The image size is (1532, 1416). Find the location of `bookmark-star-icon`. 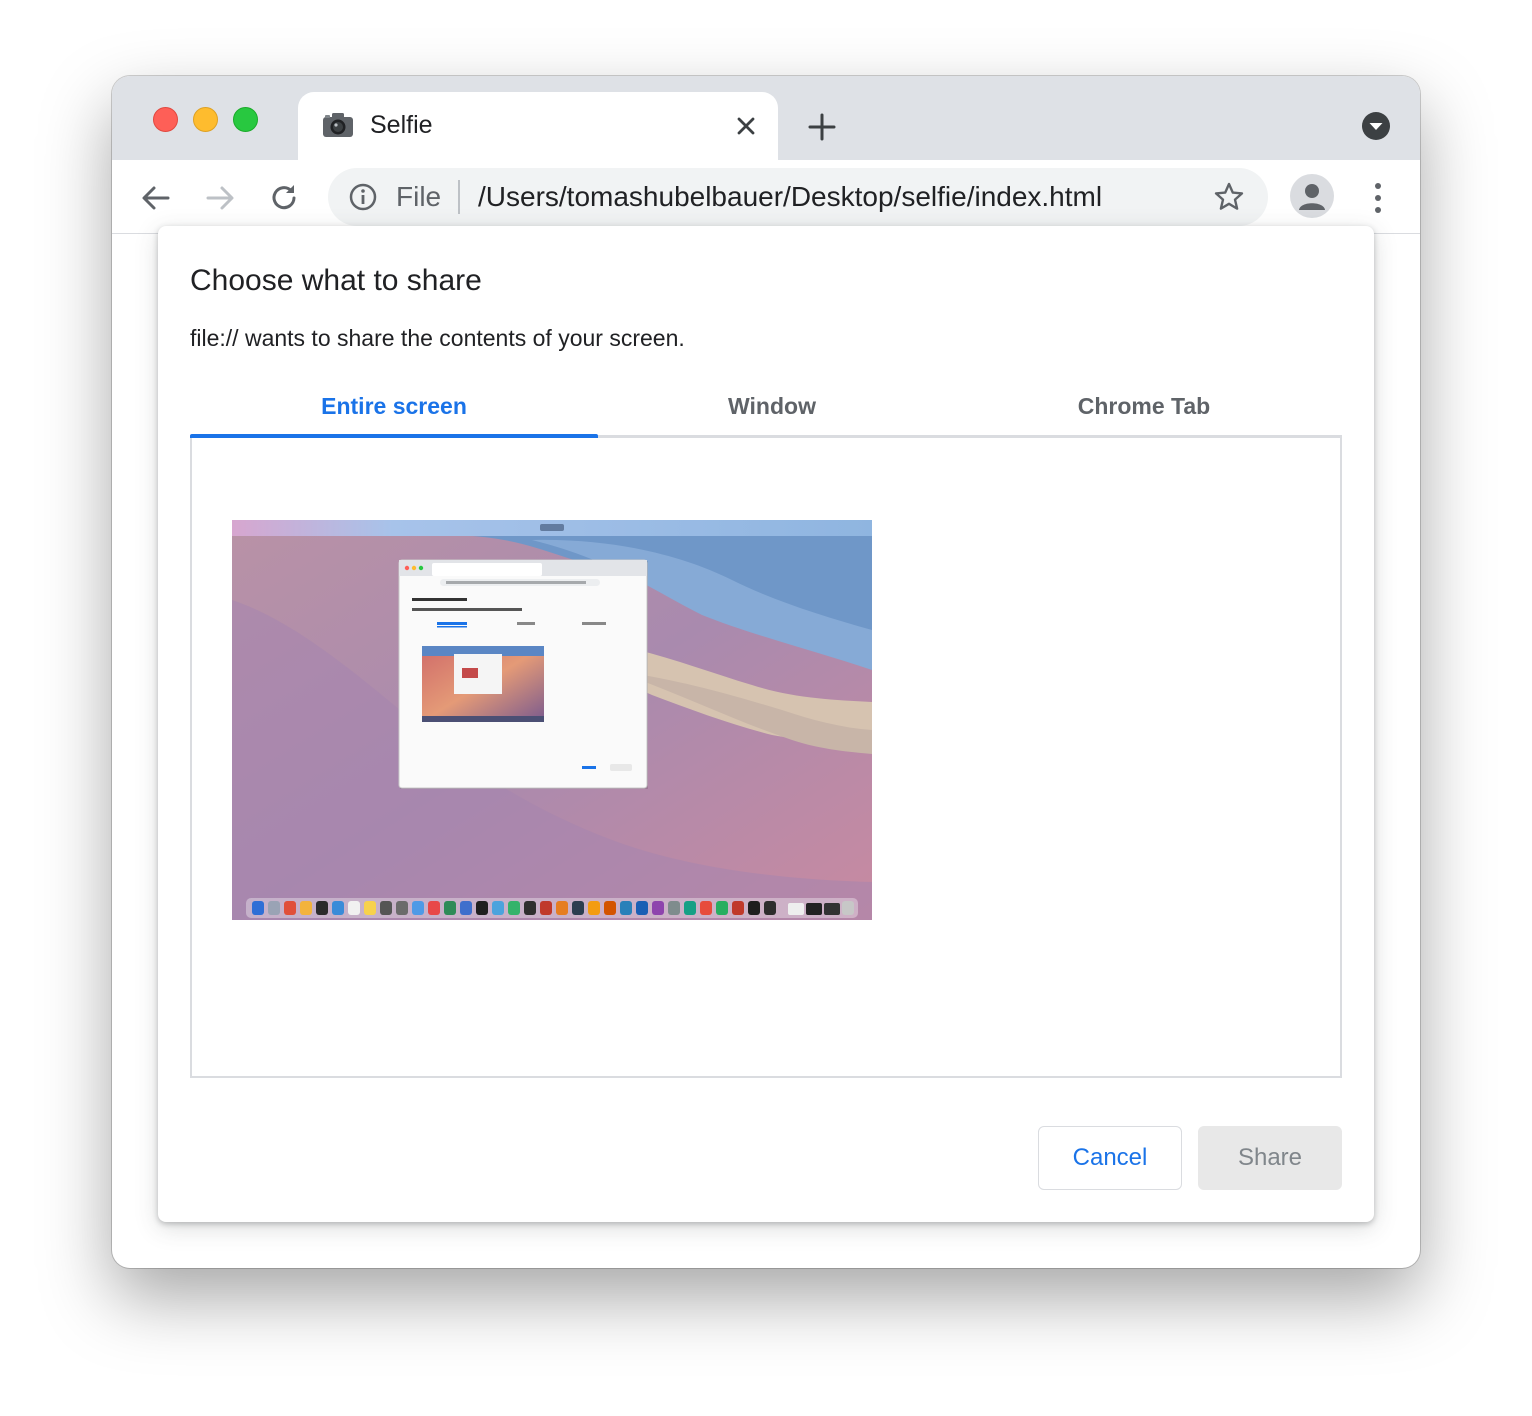

bookmark-star-icon is located at coordinates (1229, 197).